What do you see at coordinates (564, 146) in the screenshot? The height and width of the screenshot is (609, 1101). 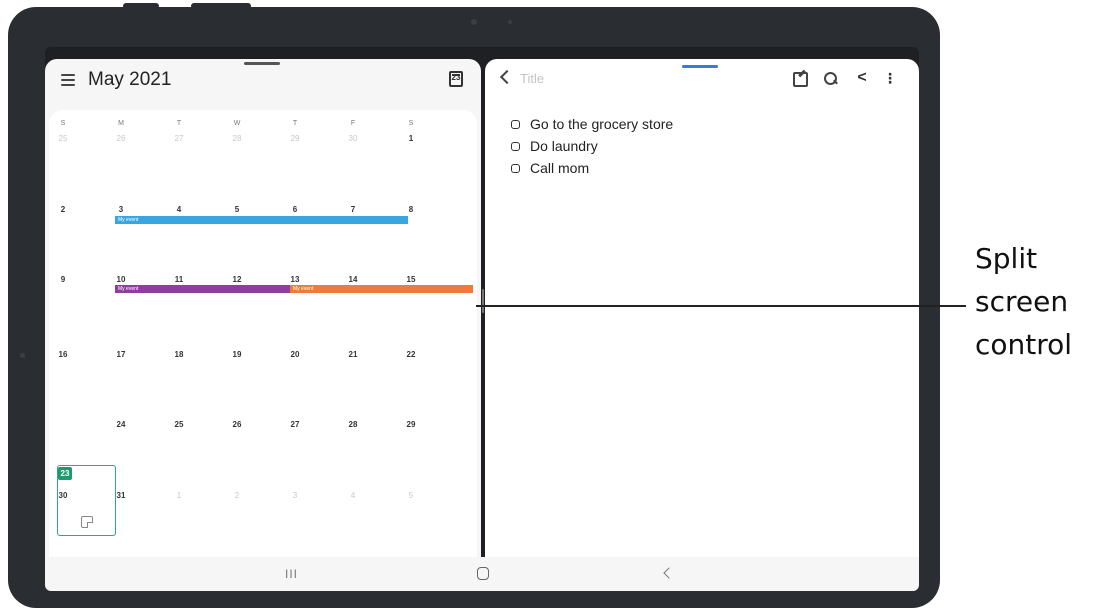 I see `checklist-item-text: Do laundry` at bounding box center [564, 146].